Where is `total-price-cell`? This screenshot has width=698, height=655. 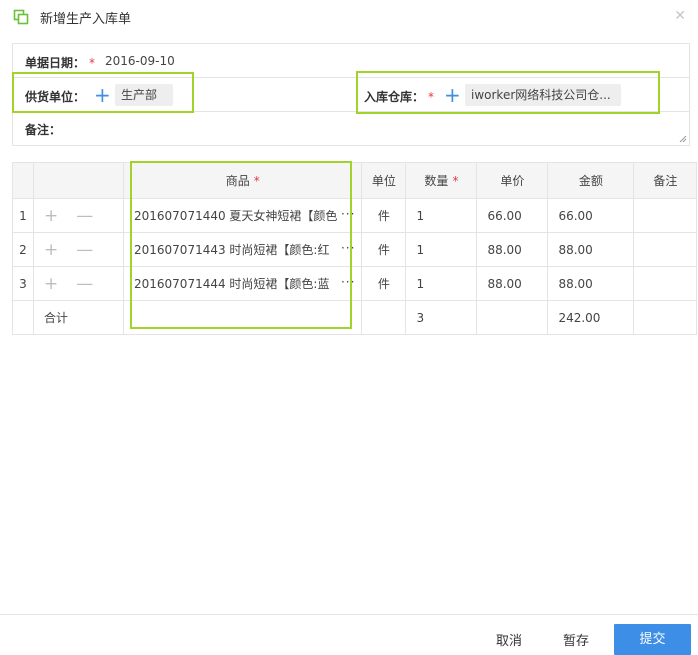 total-price-cell is located at coordinates (512, 317).